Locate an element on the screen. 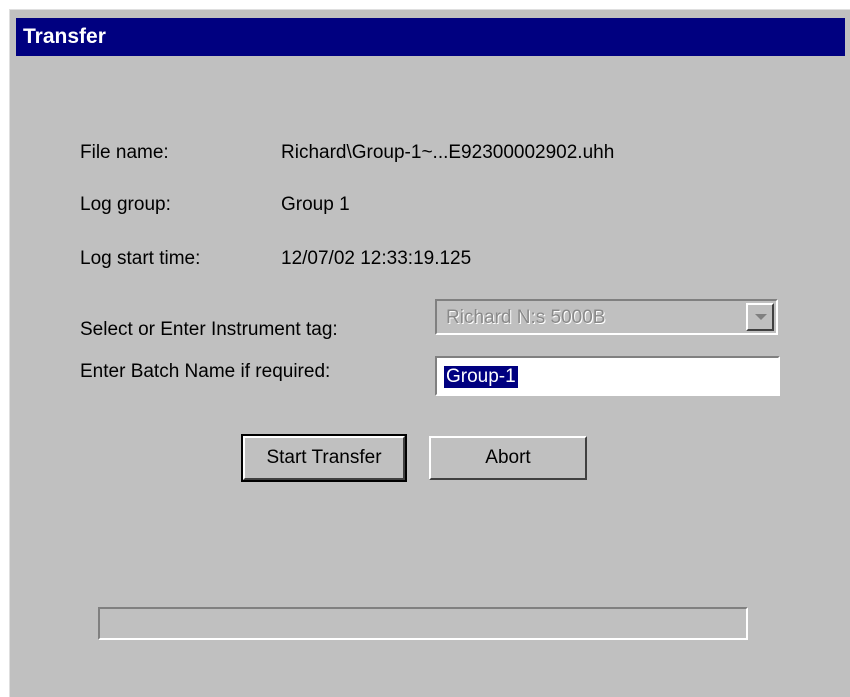 The image size is (850, 697). dropdown-button is located at coordinates (760, 317).